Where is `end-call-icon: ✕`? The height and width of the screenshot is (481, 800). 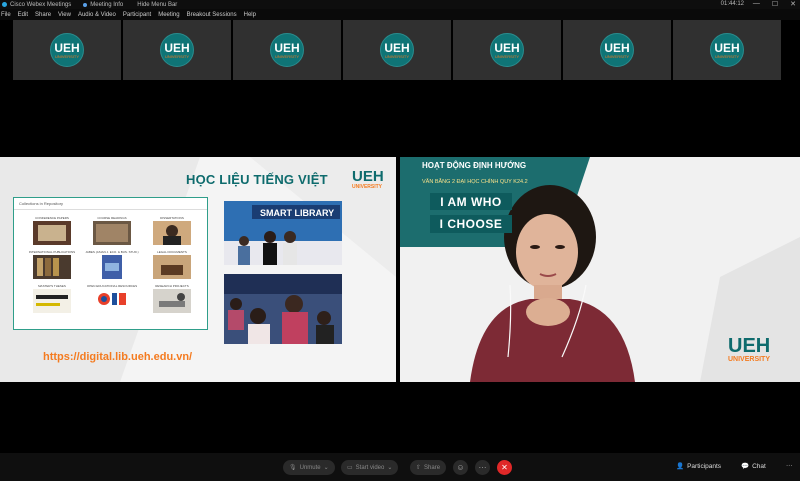 end-call-icon: ✕ is located at coordinates (504, 467).